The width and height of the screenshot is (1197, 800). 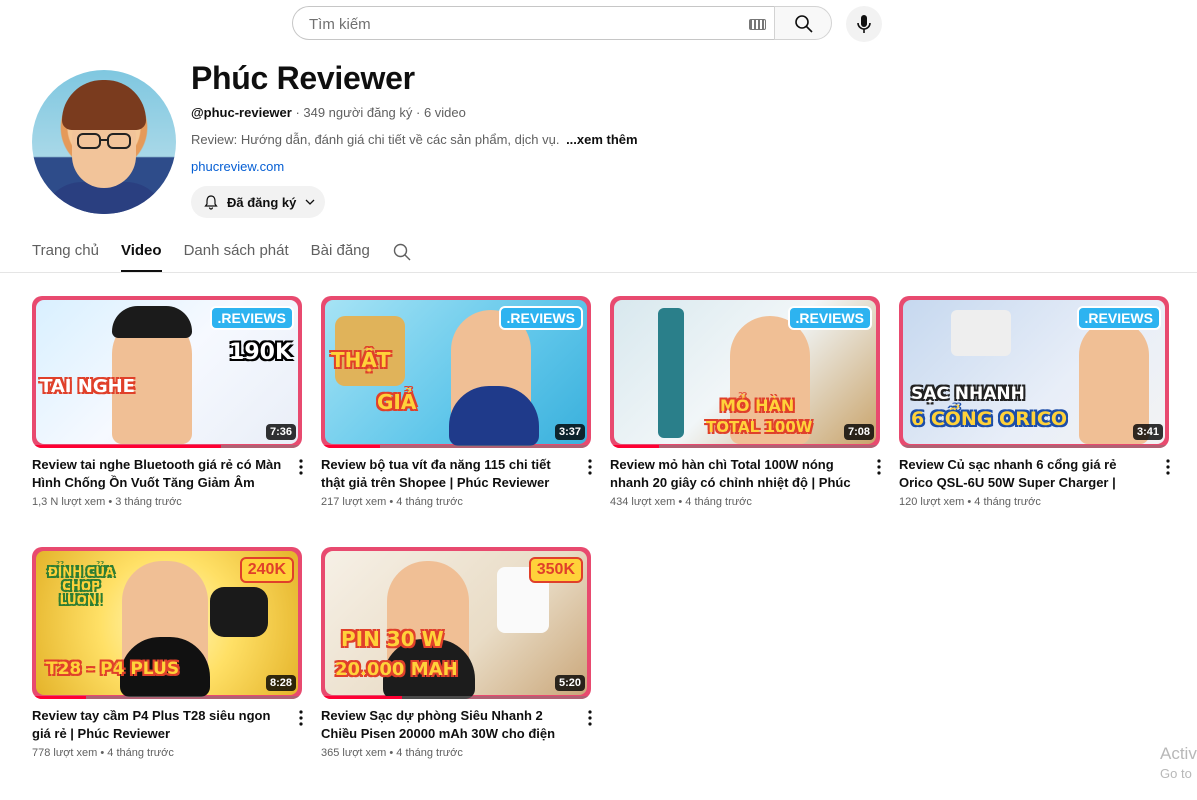 What do you see at coordinates (598, 272) in the screenshot?
I see `tabs-divider` at bounding box center [598, 272].